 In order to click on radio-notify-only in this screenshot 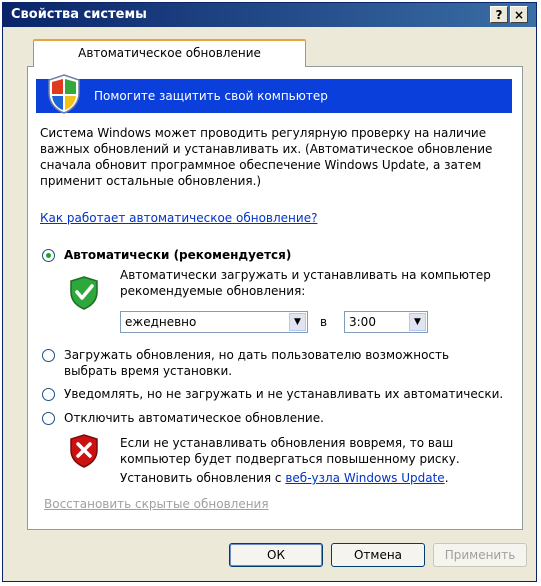, I will do `click(48, 394)`.